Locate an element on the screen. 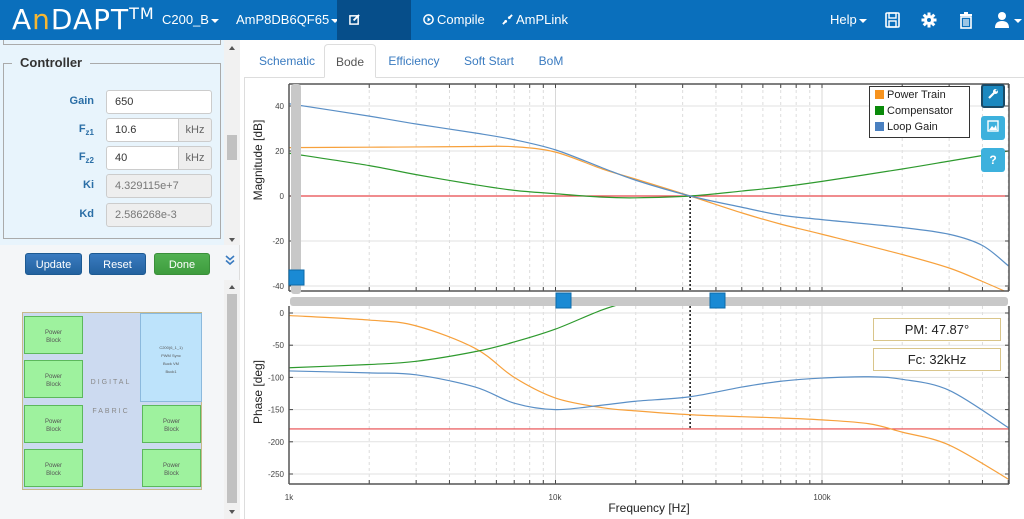 This screenshot has width=1024, height=519. phase-margin-readout: PM: 47.87° is located at coordinates (937, 329).